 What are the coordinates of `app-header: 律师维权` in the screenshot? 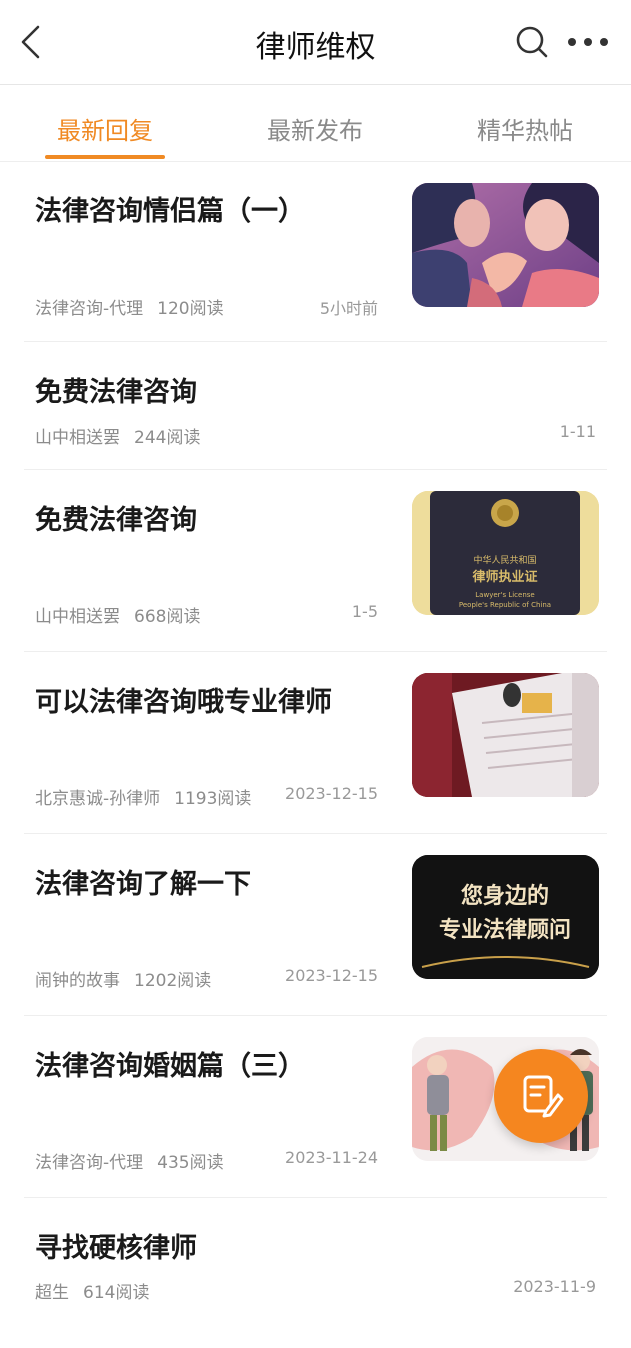 It's located at (315, 42).